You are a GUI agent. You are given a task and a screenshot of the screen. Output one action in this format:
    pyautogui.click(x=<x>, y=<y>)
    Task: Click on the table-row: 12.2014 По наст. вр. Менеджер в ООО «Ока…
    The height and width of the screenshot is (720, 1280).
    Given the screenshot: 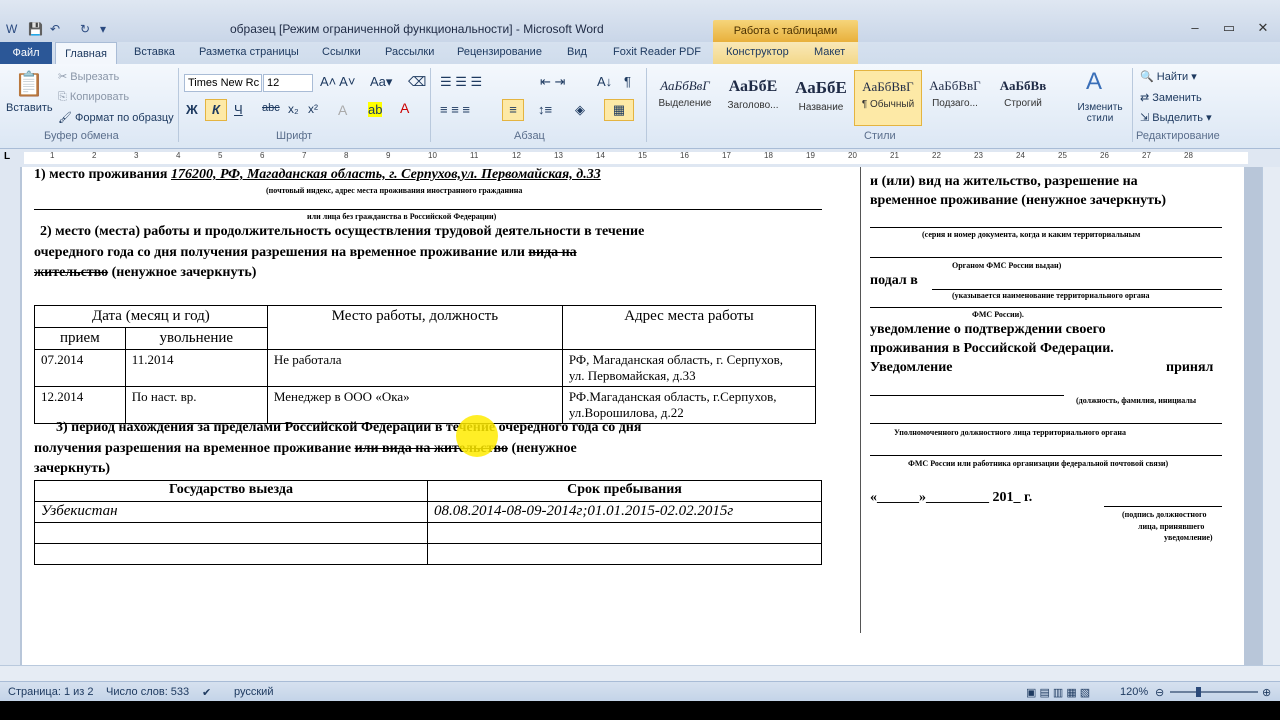 What is the action you would take?
    pyautogui.click(x=425, y=405)
    